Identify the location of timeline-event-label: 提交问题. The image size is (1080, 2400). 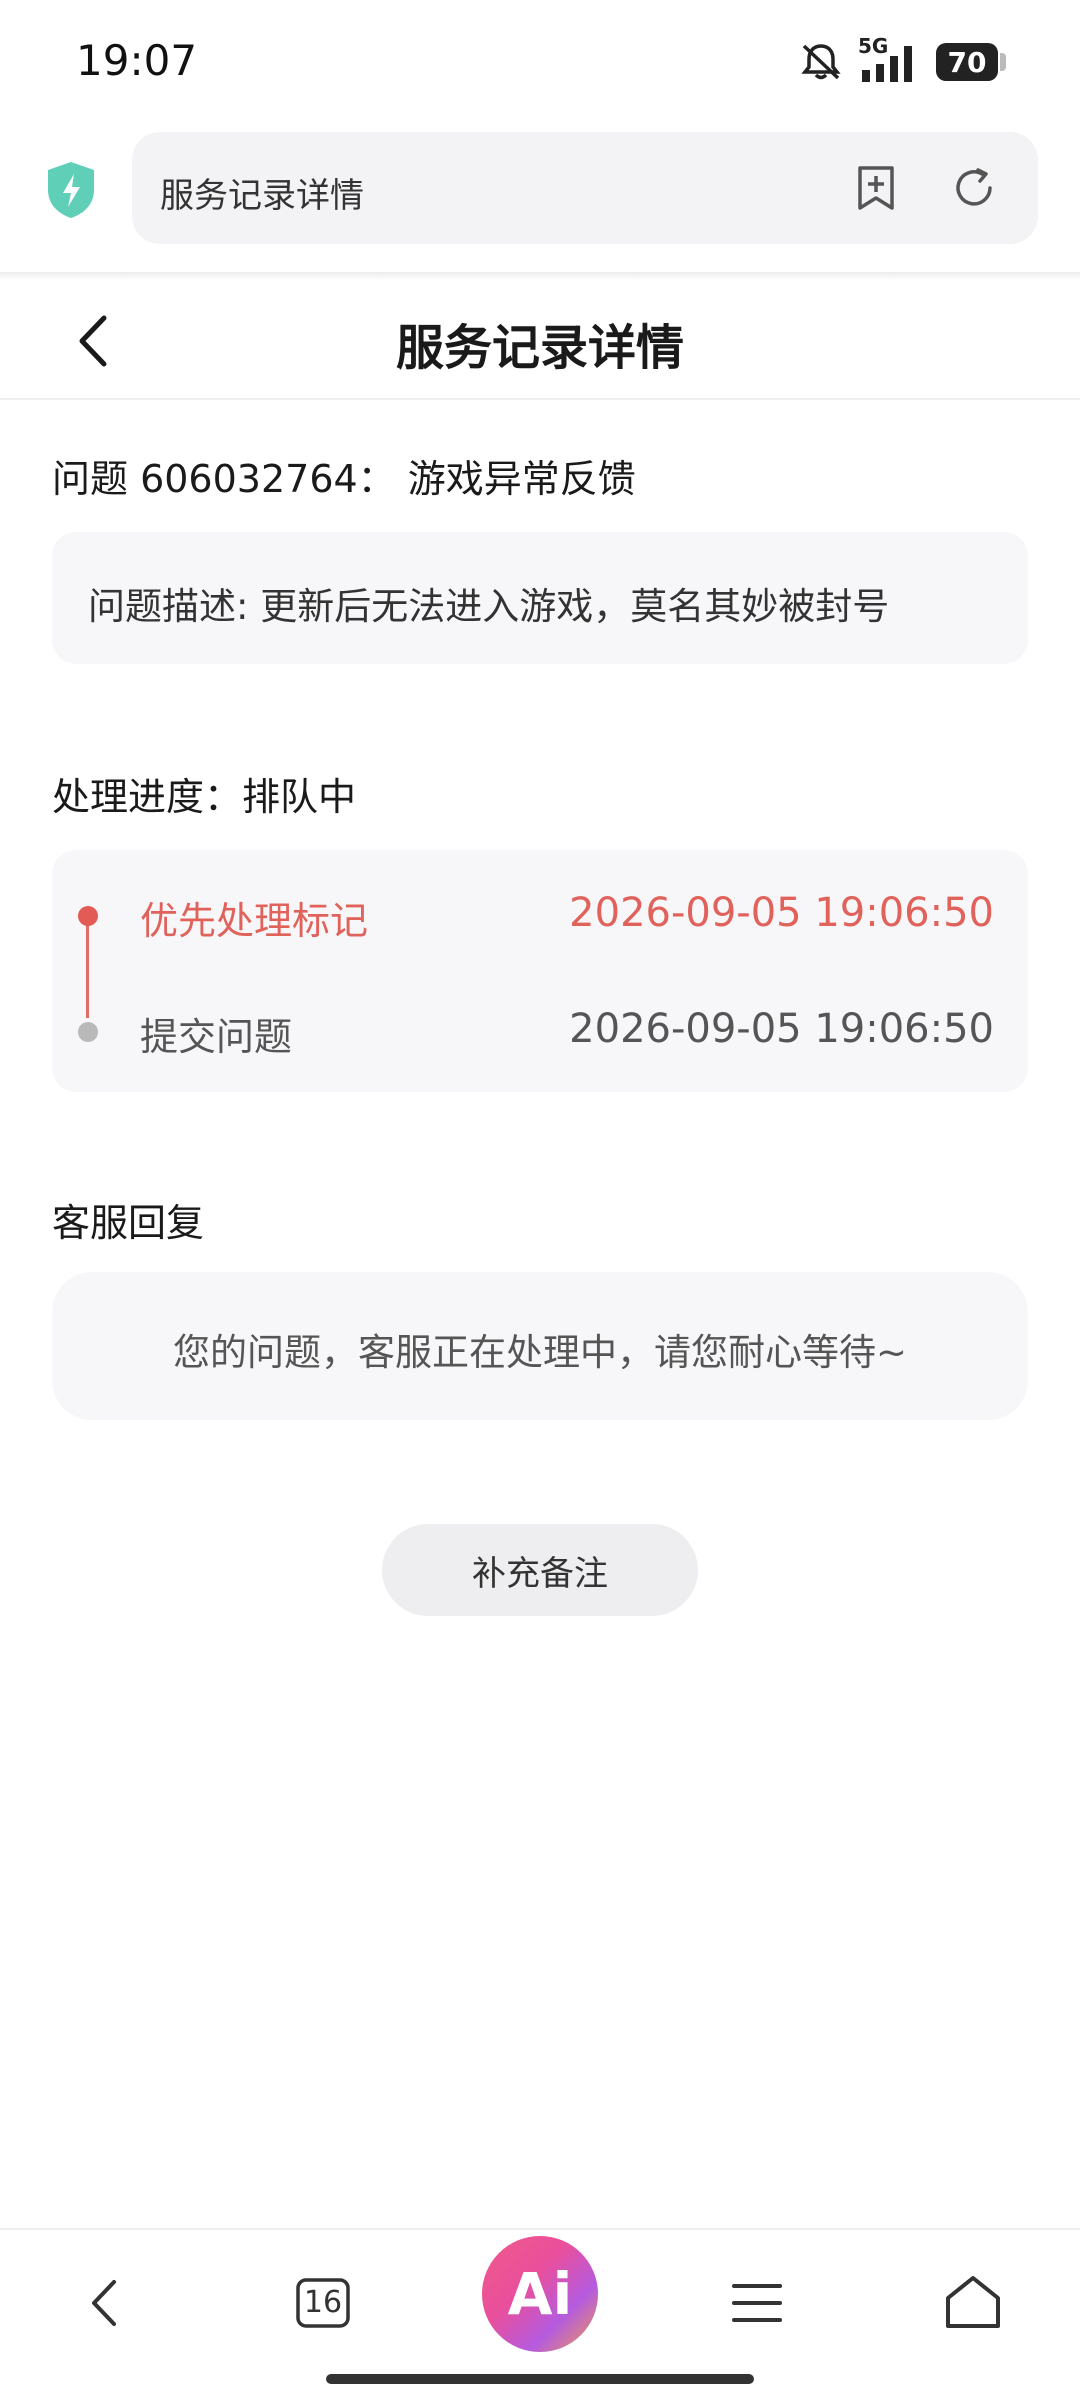
(216, 1037).